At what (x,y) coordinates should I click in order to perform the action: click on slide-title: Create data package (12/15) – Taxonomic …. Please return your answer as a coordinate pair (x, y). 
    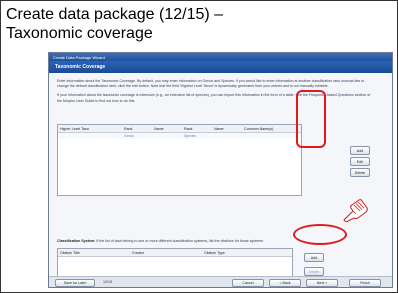
    Looking at the image, I should click on (201, 24).